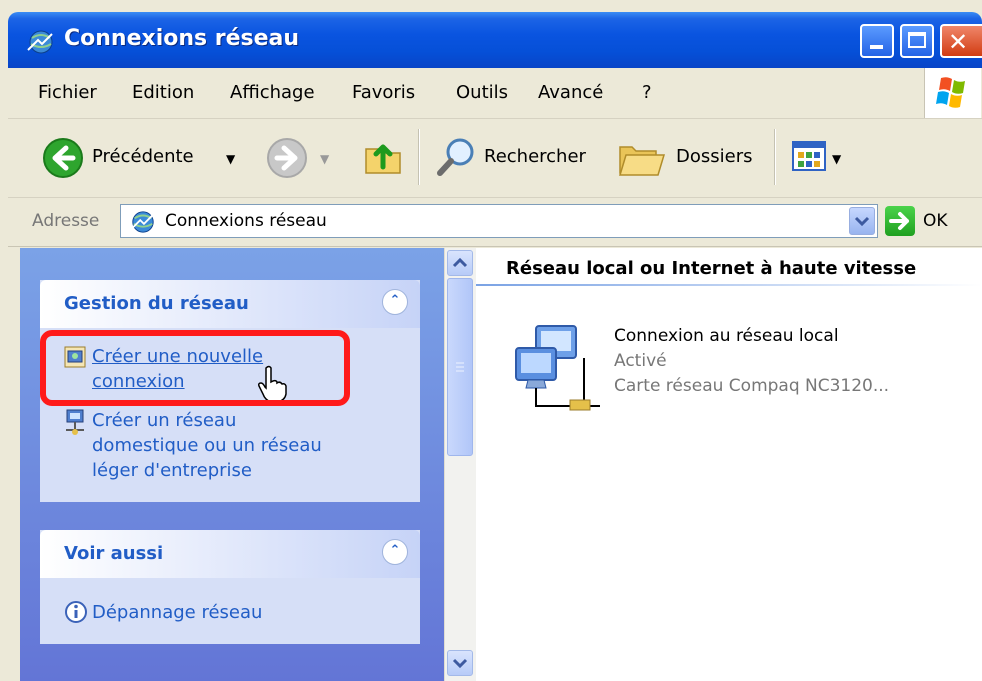 This screenshot has height=681, width=982. Describe the element at coordinates (383, 156) in the screenshot. I see `up-folder-icon` at that location.